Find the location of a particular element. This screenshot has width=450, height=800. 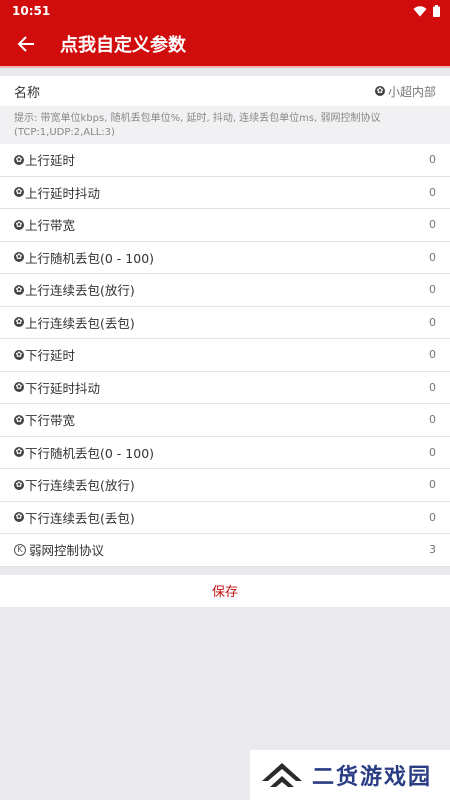

param-label-group: ✿ 上行连续丢包(放行) is located at coordinates (74, 289).